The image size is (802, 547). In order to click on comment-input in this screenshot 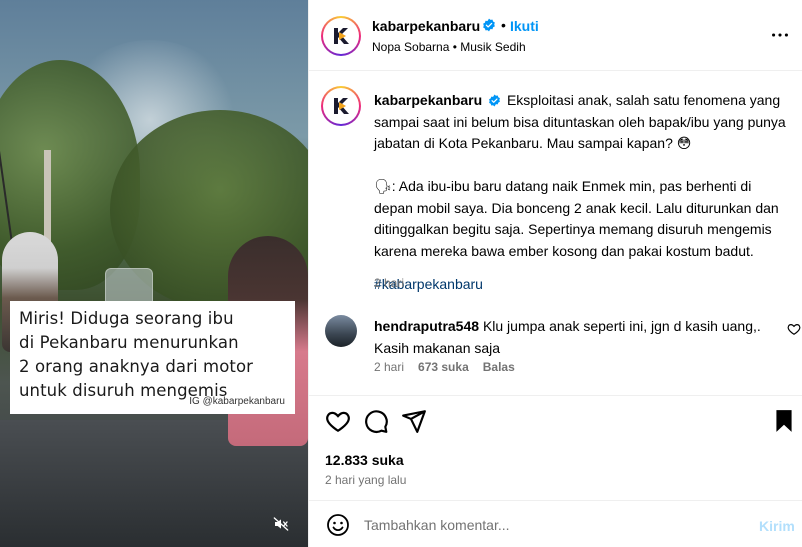, I will do `click(554, 525)`.